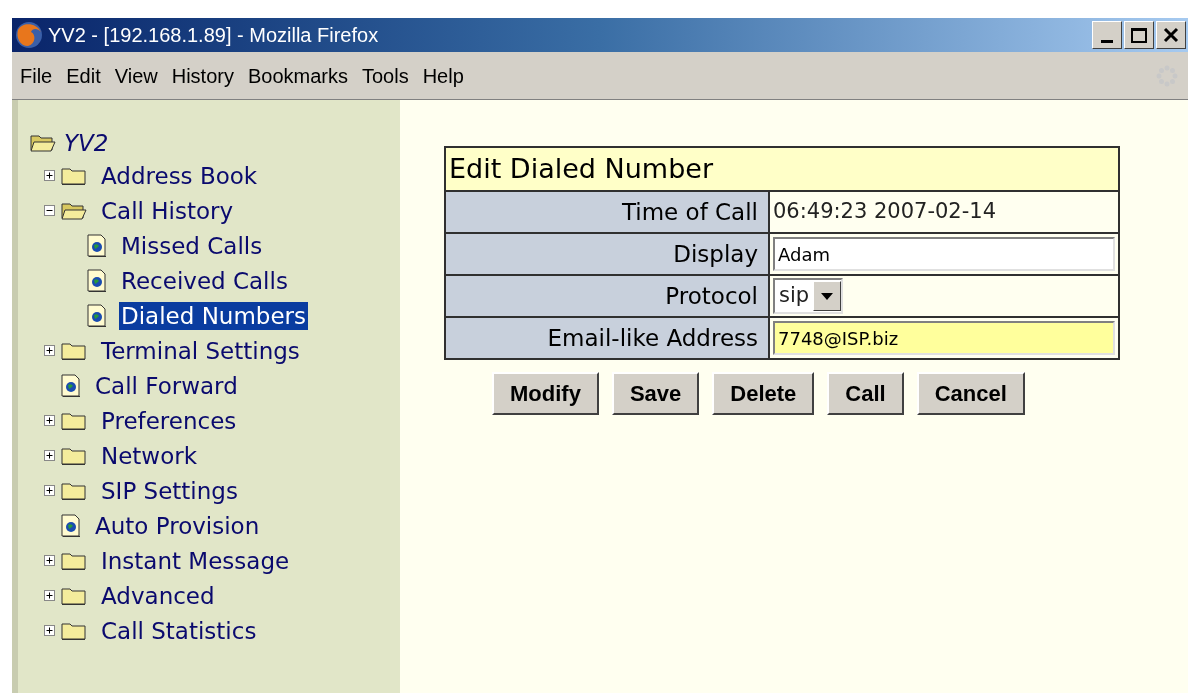 This screenshot has width=1188, height=693. Describe the element at coordinates (607, 254) in the screenshot. I see `field-label: Display` at that location.